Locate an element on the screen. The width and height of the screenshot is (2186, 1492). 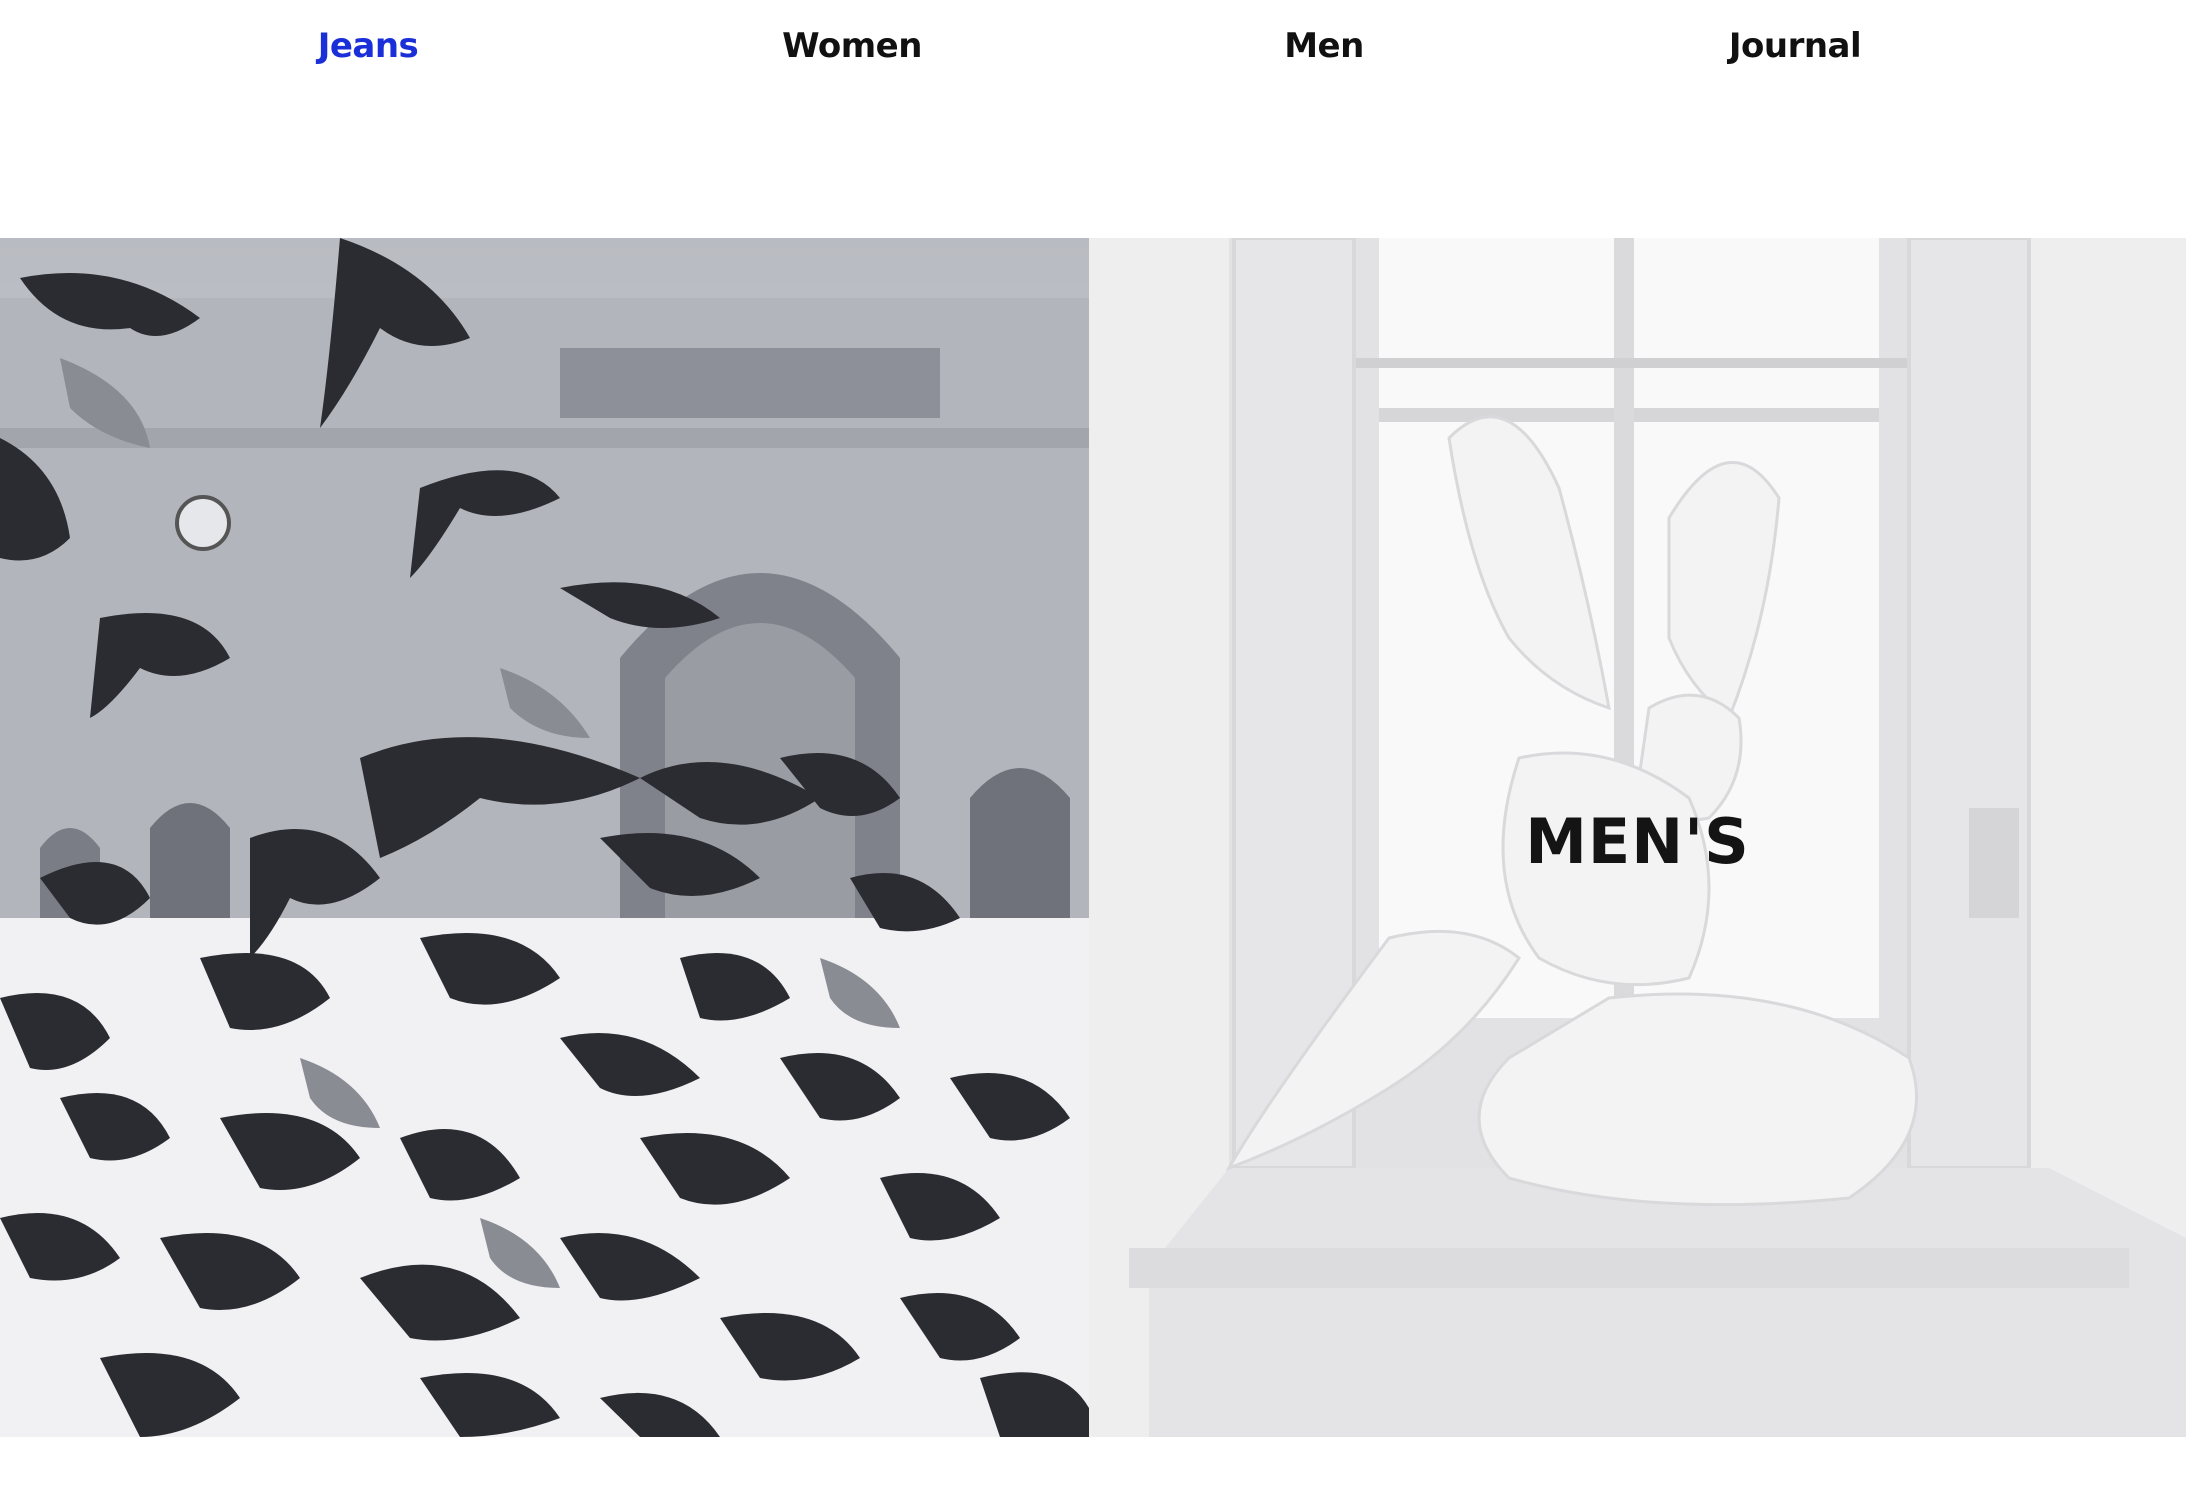
top-navigation: Jeans Women Men Journal is located at coordinates (1093, 55).